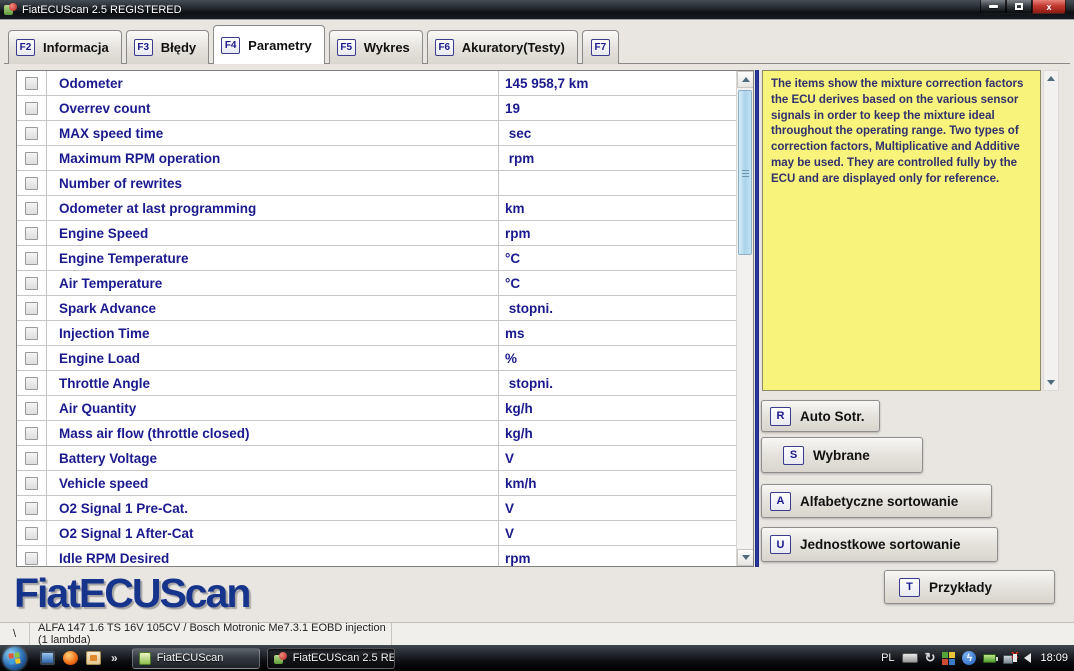 The height and width of the screenshot is (671, 1074). I want to click on sync-icon: ↻, so click(930, 658).